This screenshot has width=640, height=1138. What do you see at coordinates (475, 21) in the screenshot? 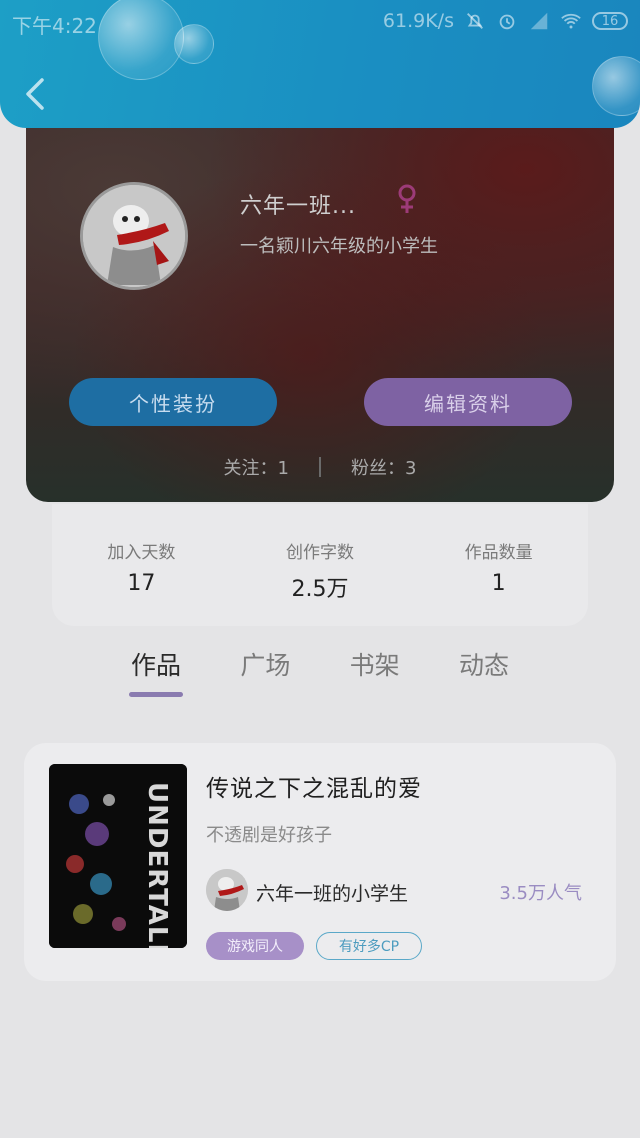
I see `mute-bell-icon` at bounding box center [475, 21].